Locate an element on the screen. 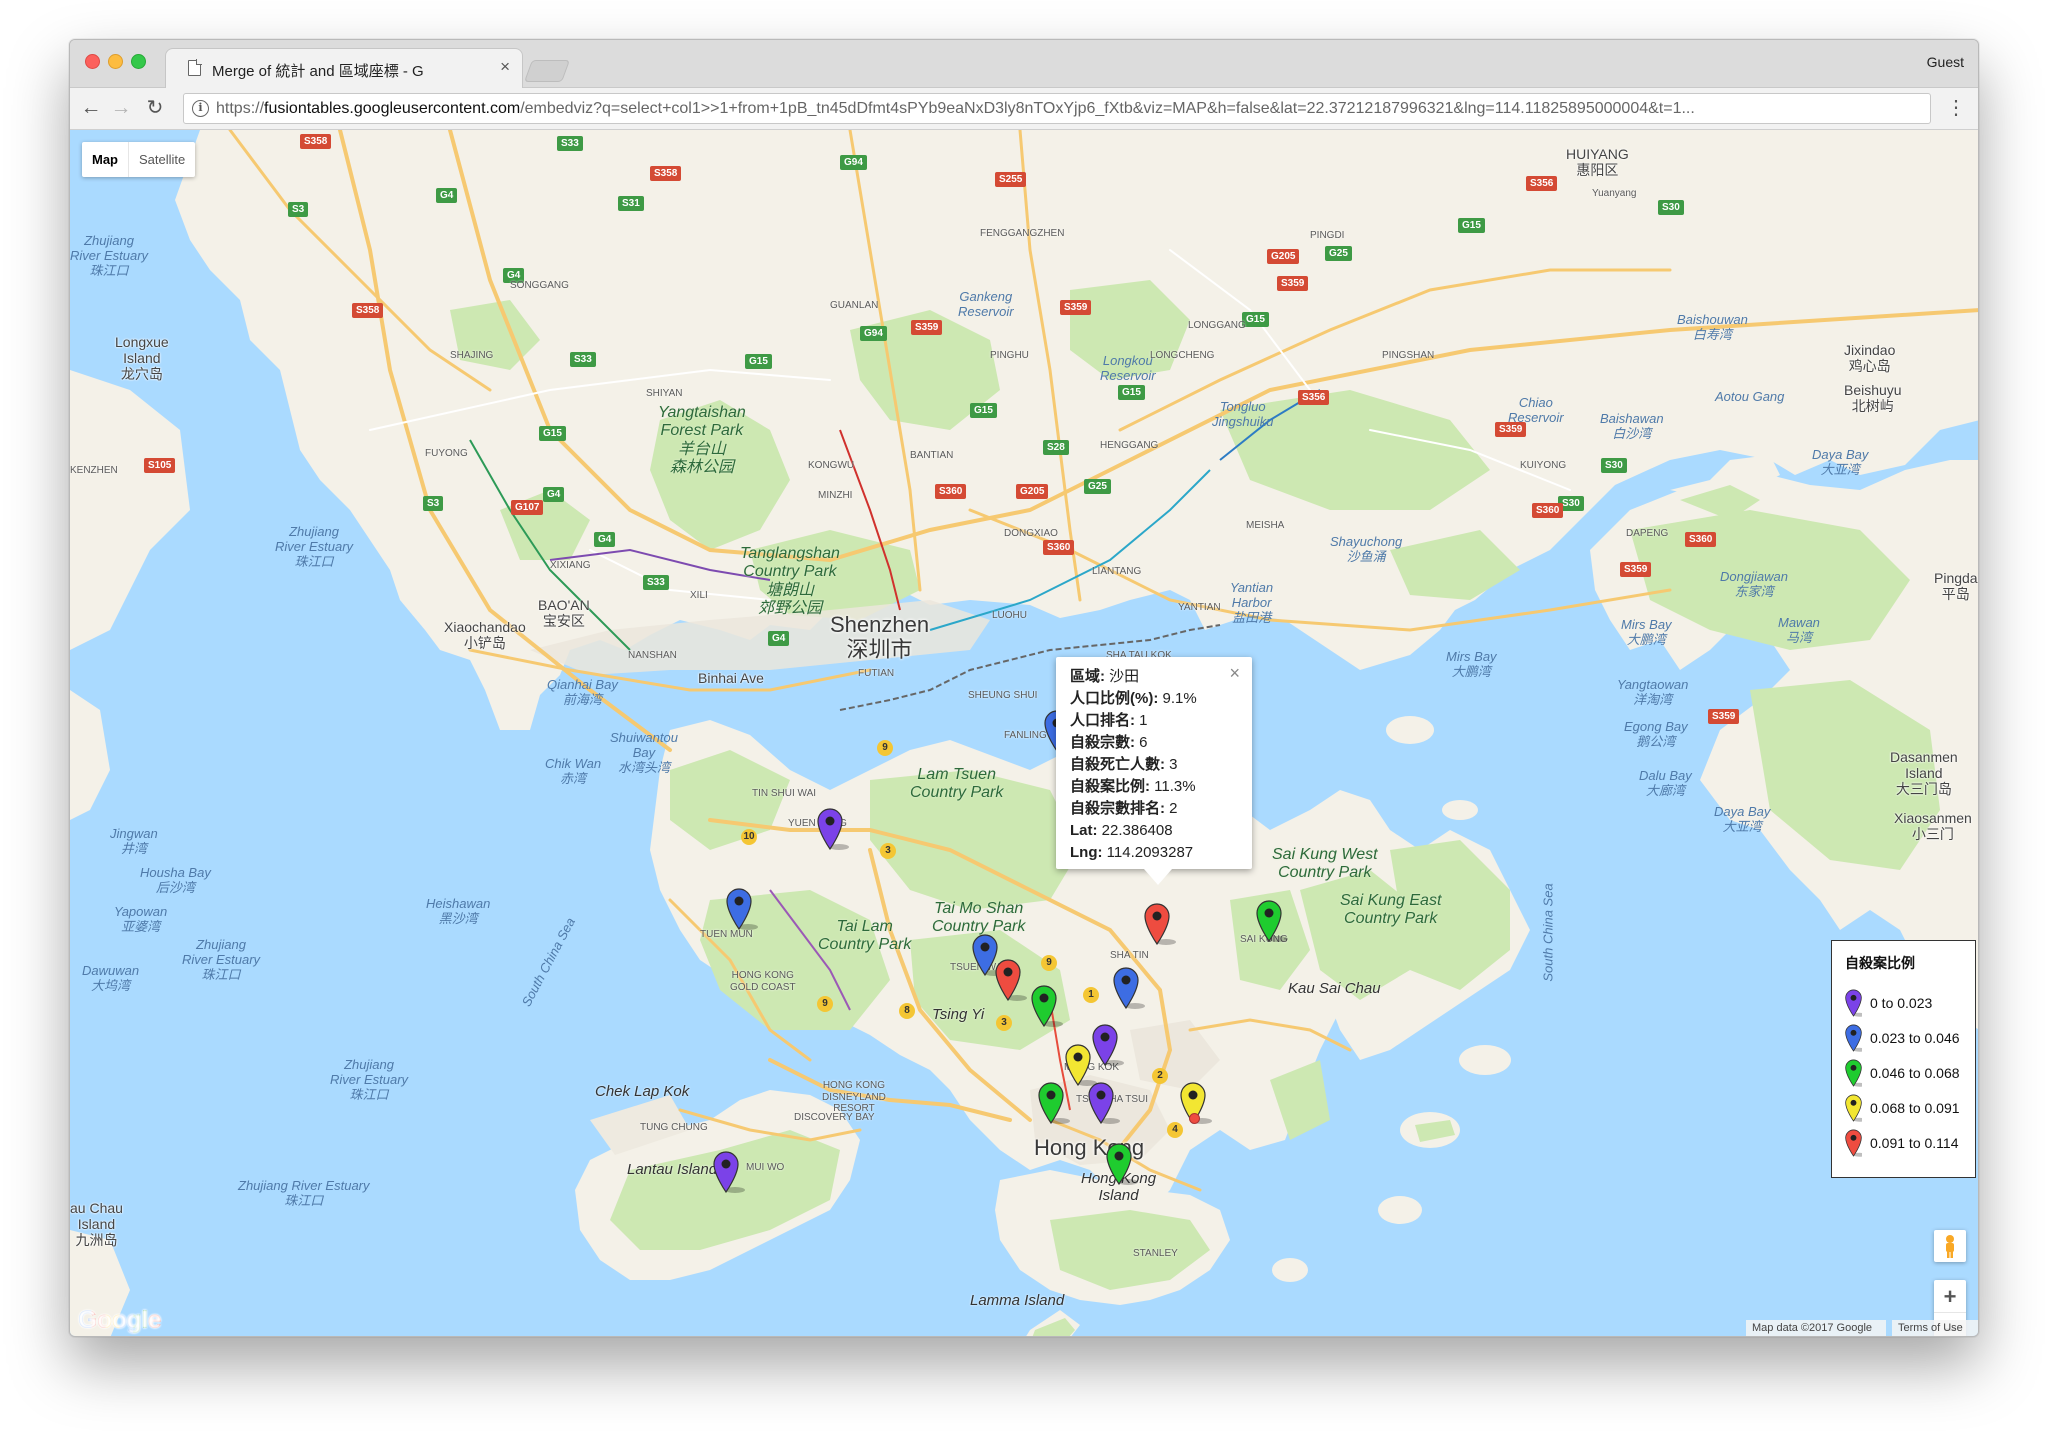  label-huiyang-a: HUIYANG is located at coordinates (1597, 154).